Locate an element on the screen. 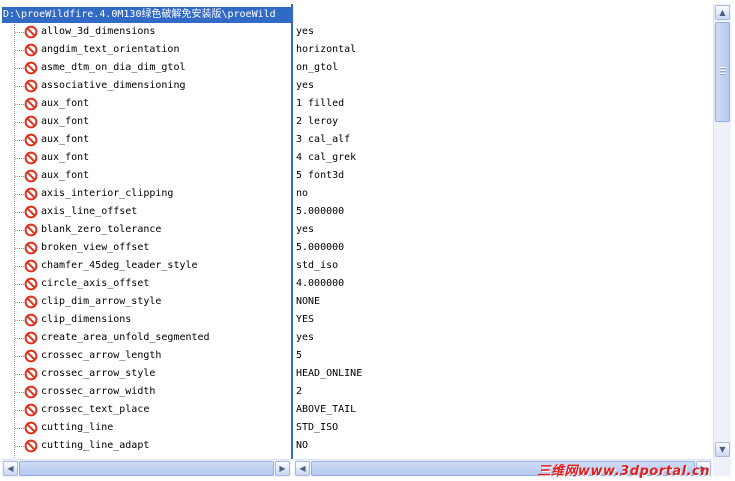  left-horizontal-scrollbar: ◀ ▶ is located at coordinates (146, 468).